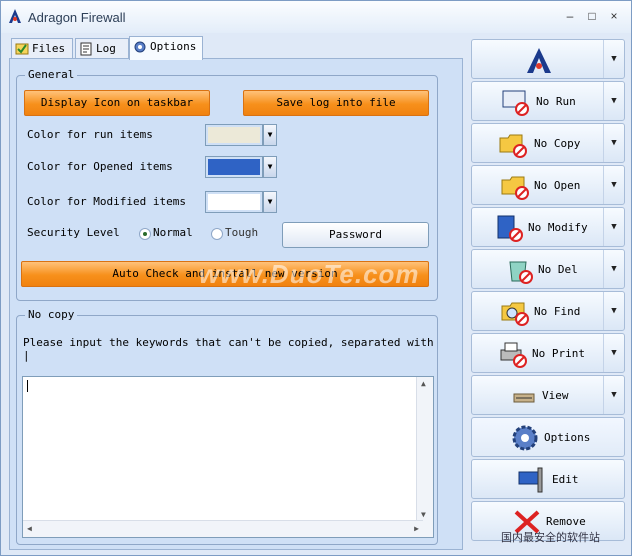  Describe the element at coordinates (416, 528) in the screenshot. I see `scroll-right-icon: ▶` at that location.